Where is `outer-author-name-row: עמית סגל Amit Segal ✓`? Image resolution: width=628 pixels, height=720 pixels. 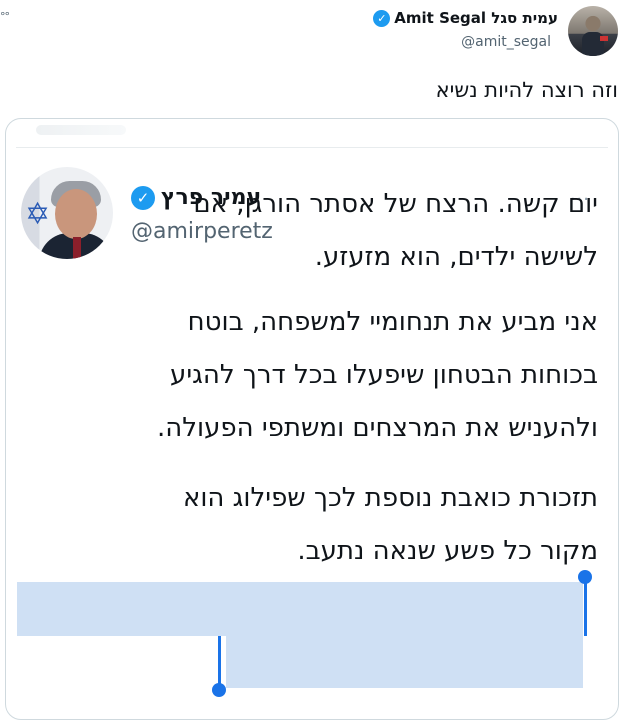
outer-author-name-row: עמית סגל Amit Segal ✓ is located at coordinates (465, 18).